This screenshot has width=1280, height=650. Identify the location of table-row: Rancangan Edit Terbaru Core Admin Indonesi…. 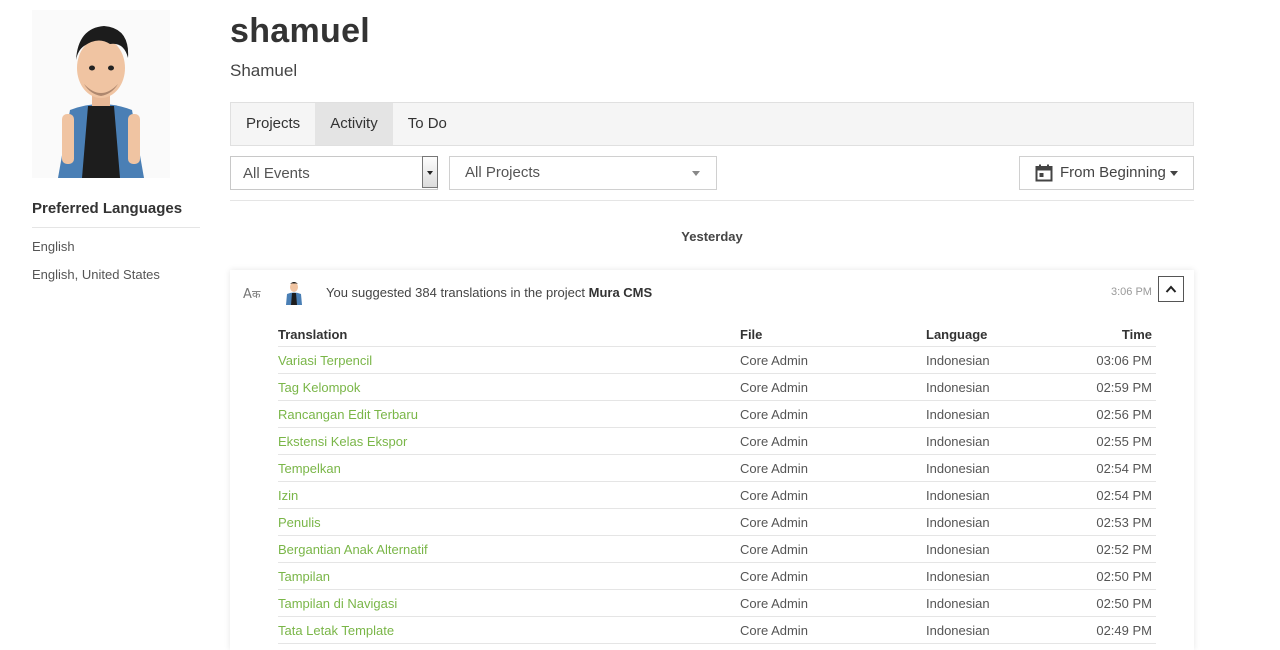
(717, 414).